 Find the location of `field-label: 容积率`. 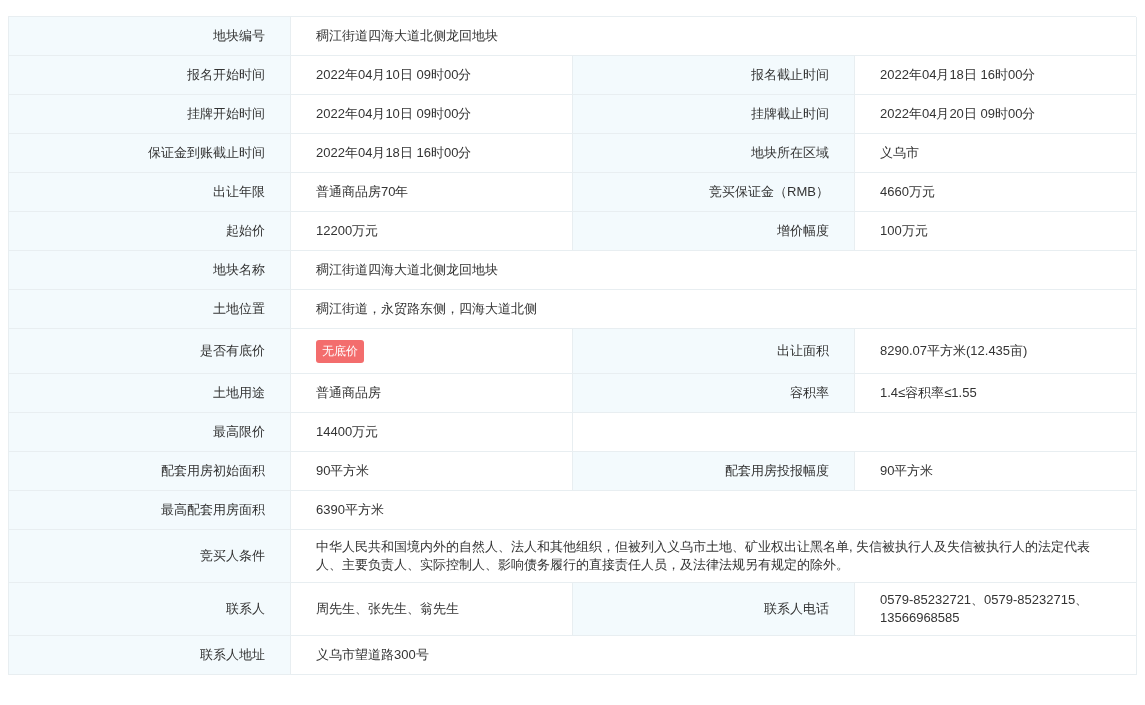

field-label: 容积率 is located at coordinates (809, 393).